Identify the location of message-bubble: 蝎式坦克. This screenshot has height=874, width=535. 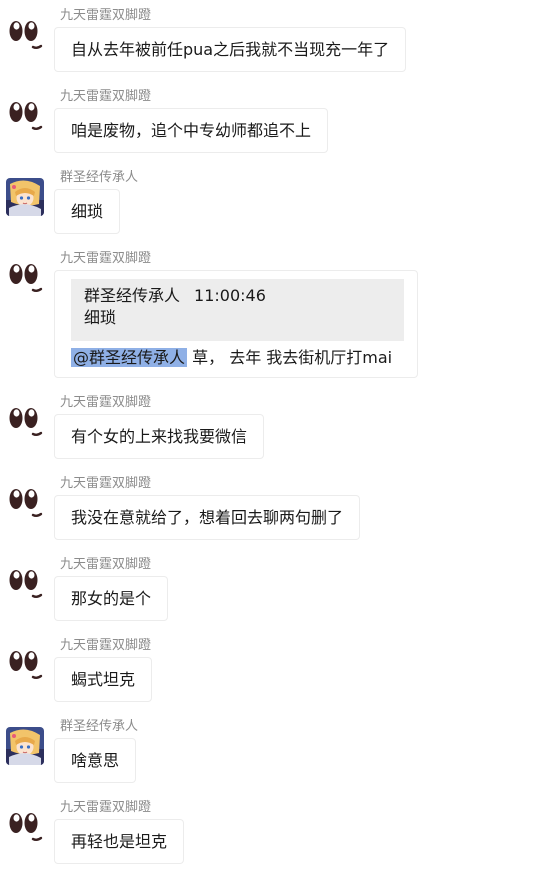
(103, 679).